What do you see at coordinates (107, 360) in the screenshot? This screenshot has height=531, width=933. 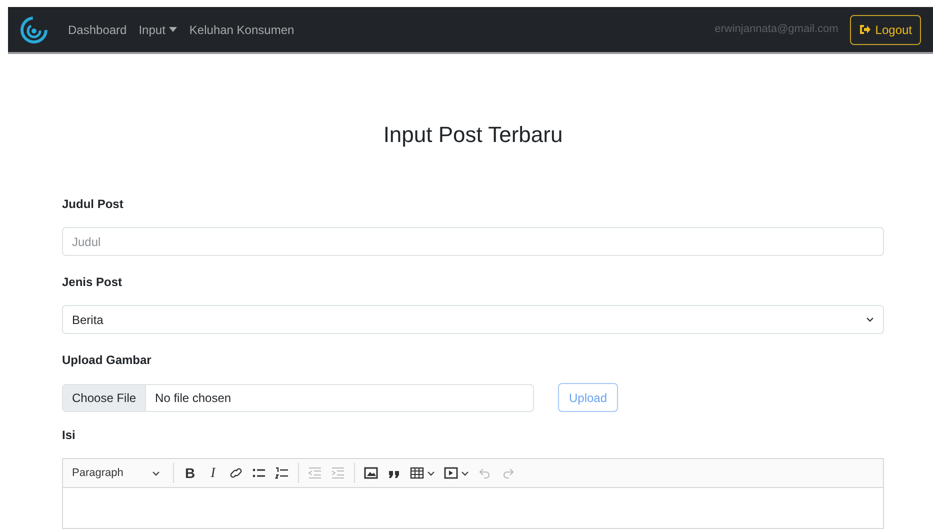 I see `field-label: Upload Gambar` at bounding box center [107, 360].